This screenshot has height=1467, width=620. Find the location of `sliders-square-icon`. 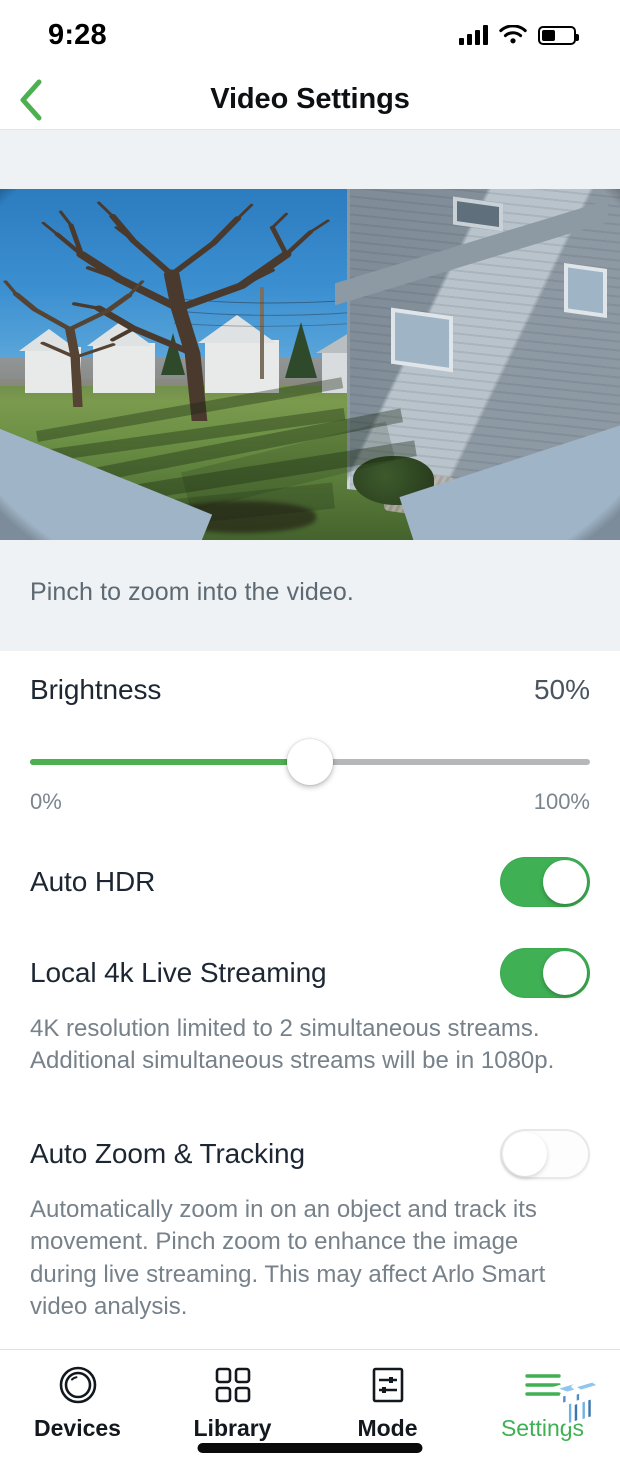

sliders-square-icon is located at coordinates (388, 1385).